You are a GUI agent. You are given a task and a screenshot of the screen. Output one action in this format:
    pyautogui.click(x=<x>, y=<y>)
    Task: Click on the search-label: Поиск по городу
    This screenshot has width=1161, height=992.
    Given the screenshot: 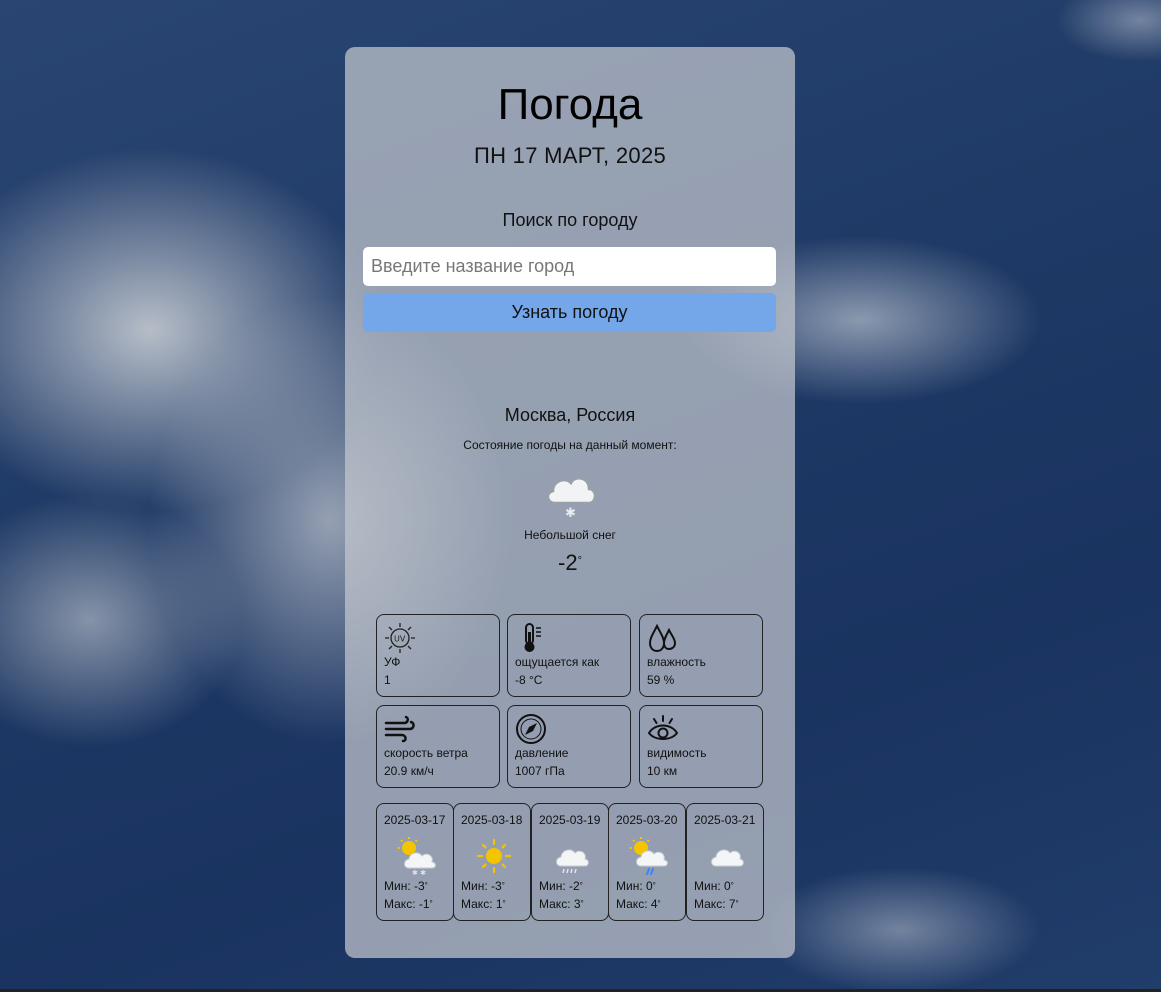 What is the action you would take?
    pyautogui.click(x=570, y=220)
    